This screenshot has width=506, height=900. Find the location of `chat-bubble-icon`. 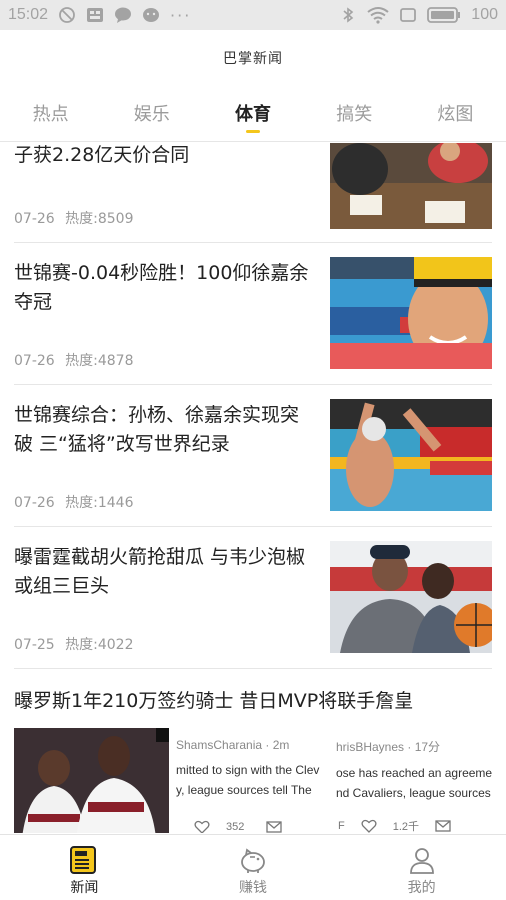

chat-bubble-icon is located at coordinates (123, 15).